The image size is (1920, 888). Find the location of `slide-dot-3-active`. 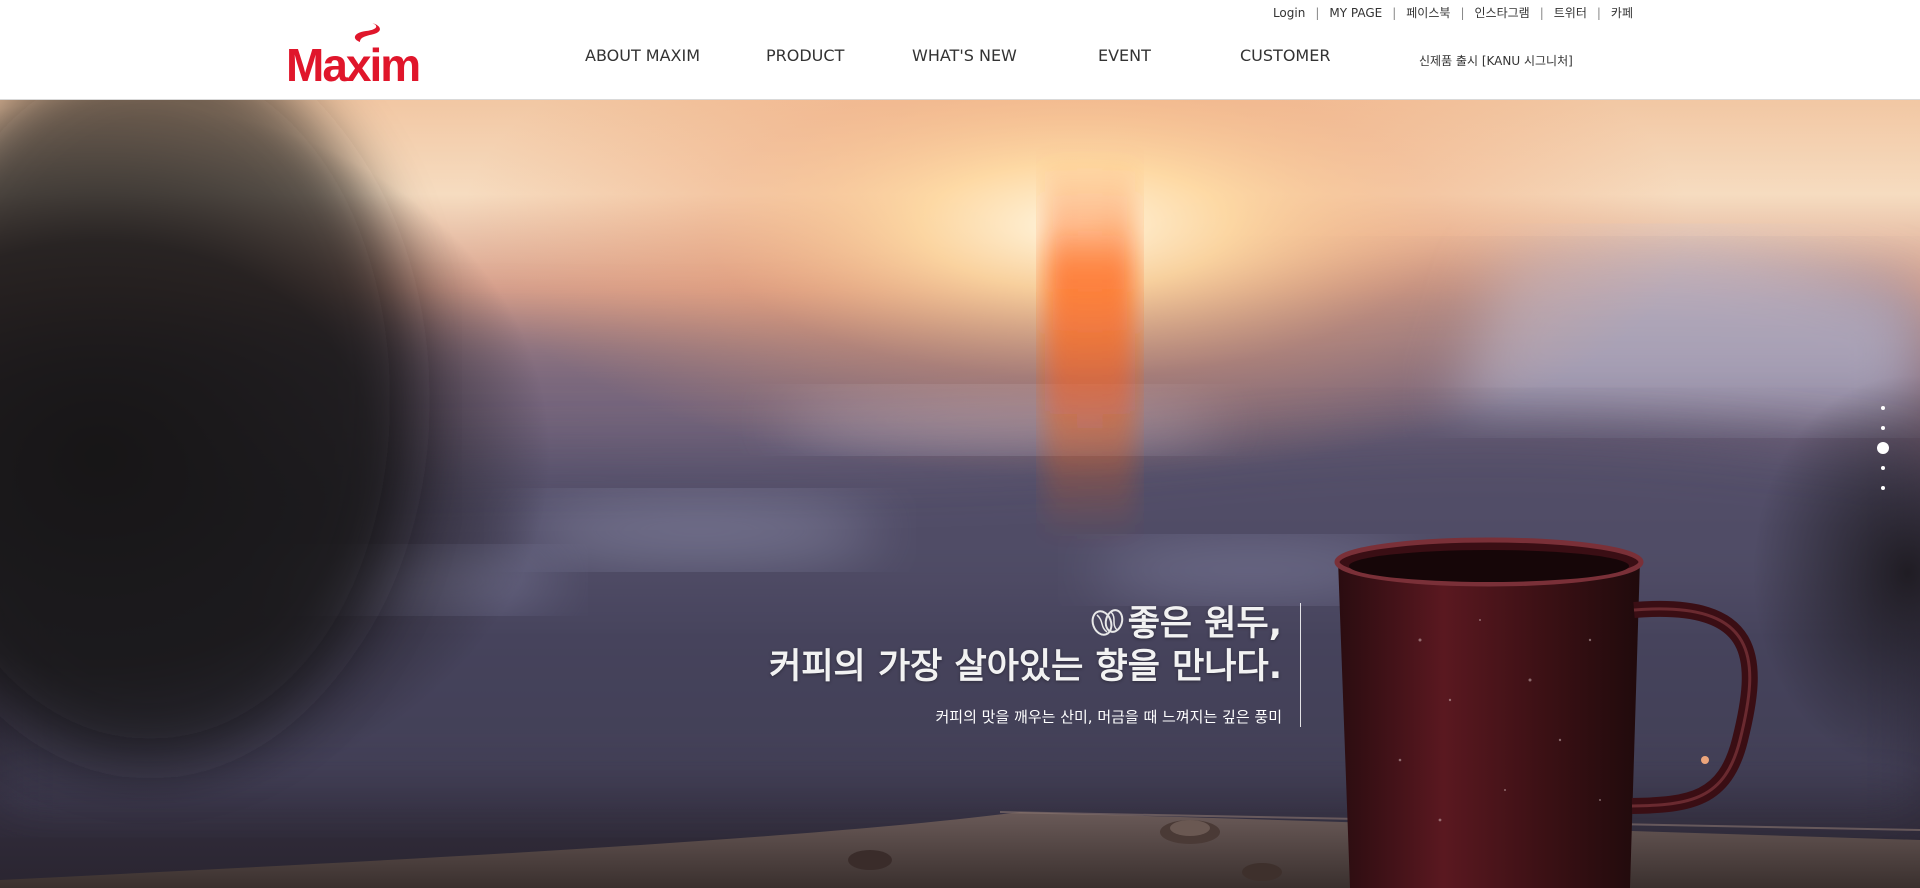

slide-dot-3-active is located at coordinates (1883, 448).